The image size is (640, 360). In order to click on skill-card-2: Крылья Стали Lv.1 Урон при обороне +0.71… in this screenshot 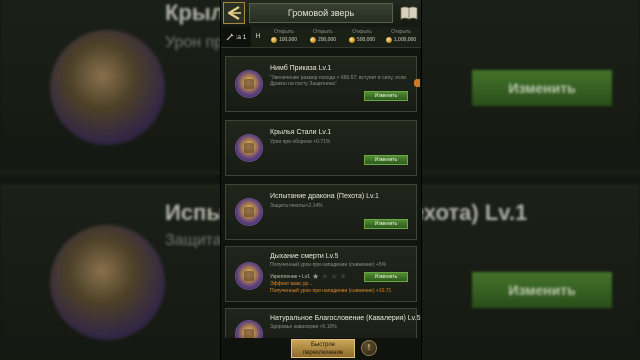, I will do `click(321, 148)`.